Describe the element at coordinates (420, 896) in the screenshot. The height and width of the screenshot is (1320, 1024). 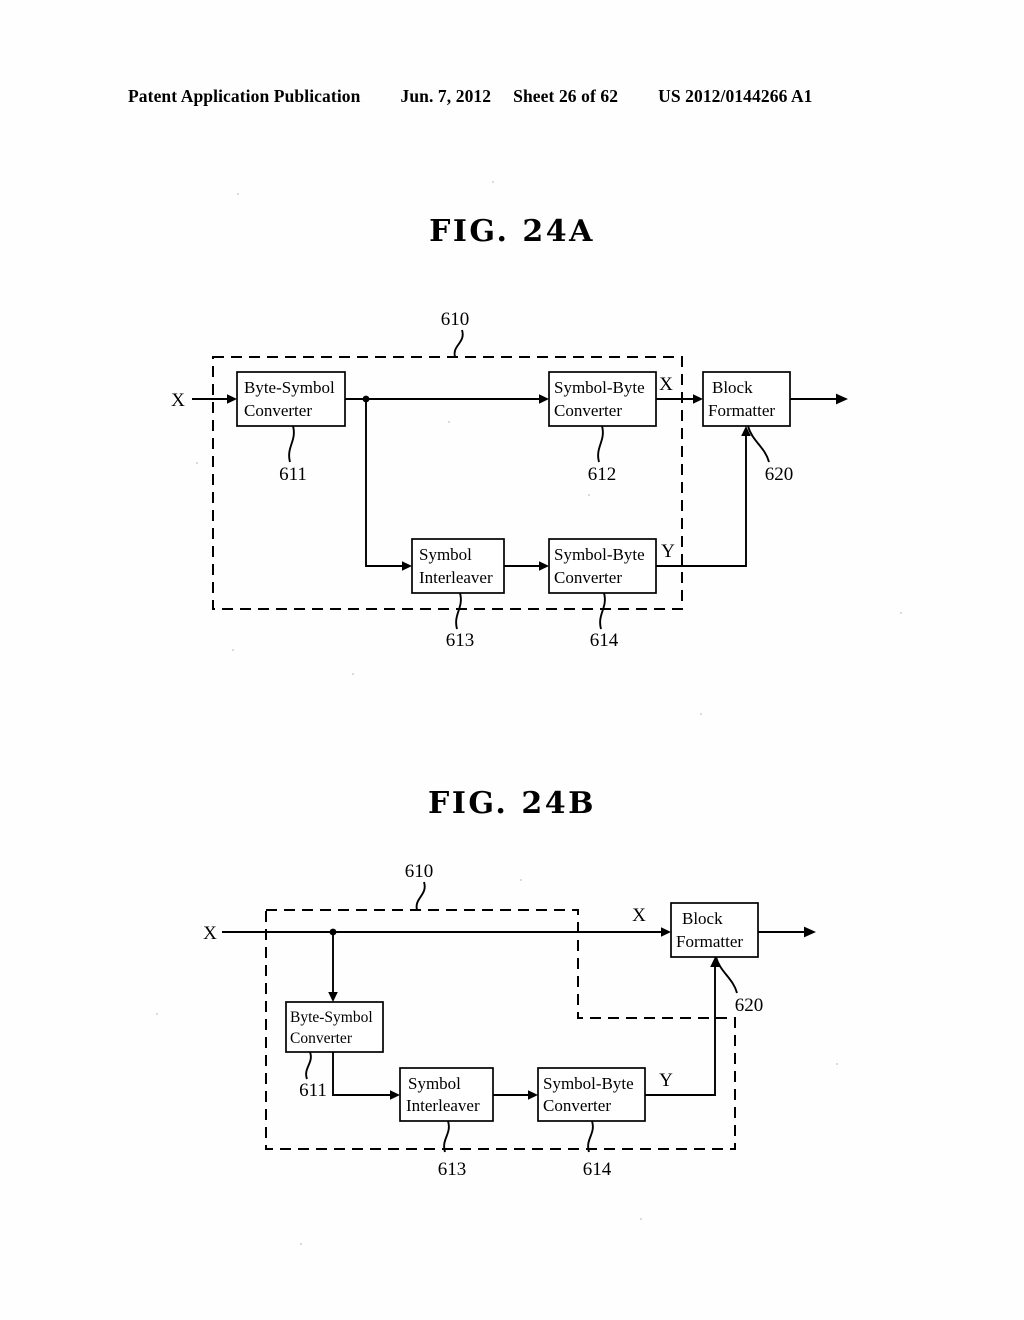
I see `leader-line-610-b` at that location.